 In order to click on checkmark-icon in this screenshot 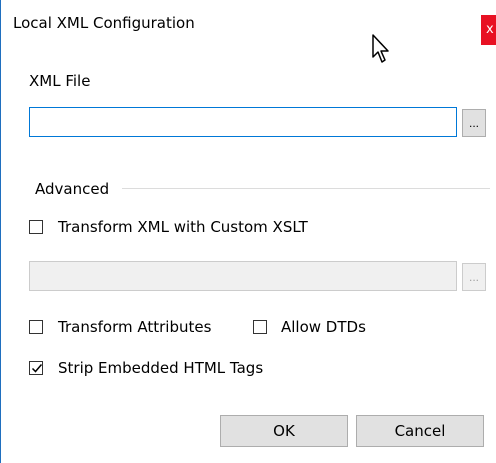, I will do `click(37, 368)`.